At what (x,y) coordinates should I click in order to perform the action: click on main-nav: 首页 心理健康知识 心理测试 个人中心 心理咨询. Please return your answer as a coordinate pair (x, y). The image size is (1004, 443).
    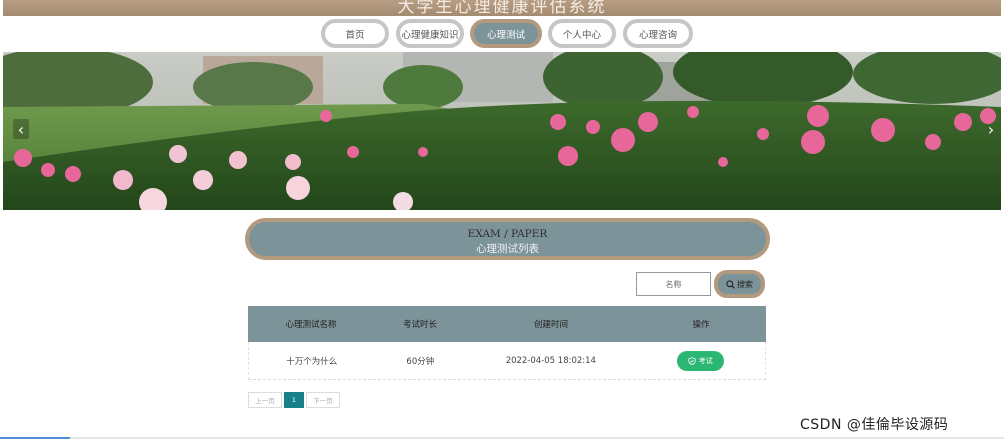
    Looking at the image, I should click on (502, 34).